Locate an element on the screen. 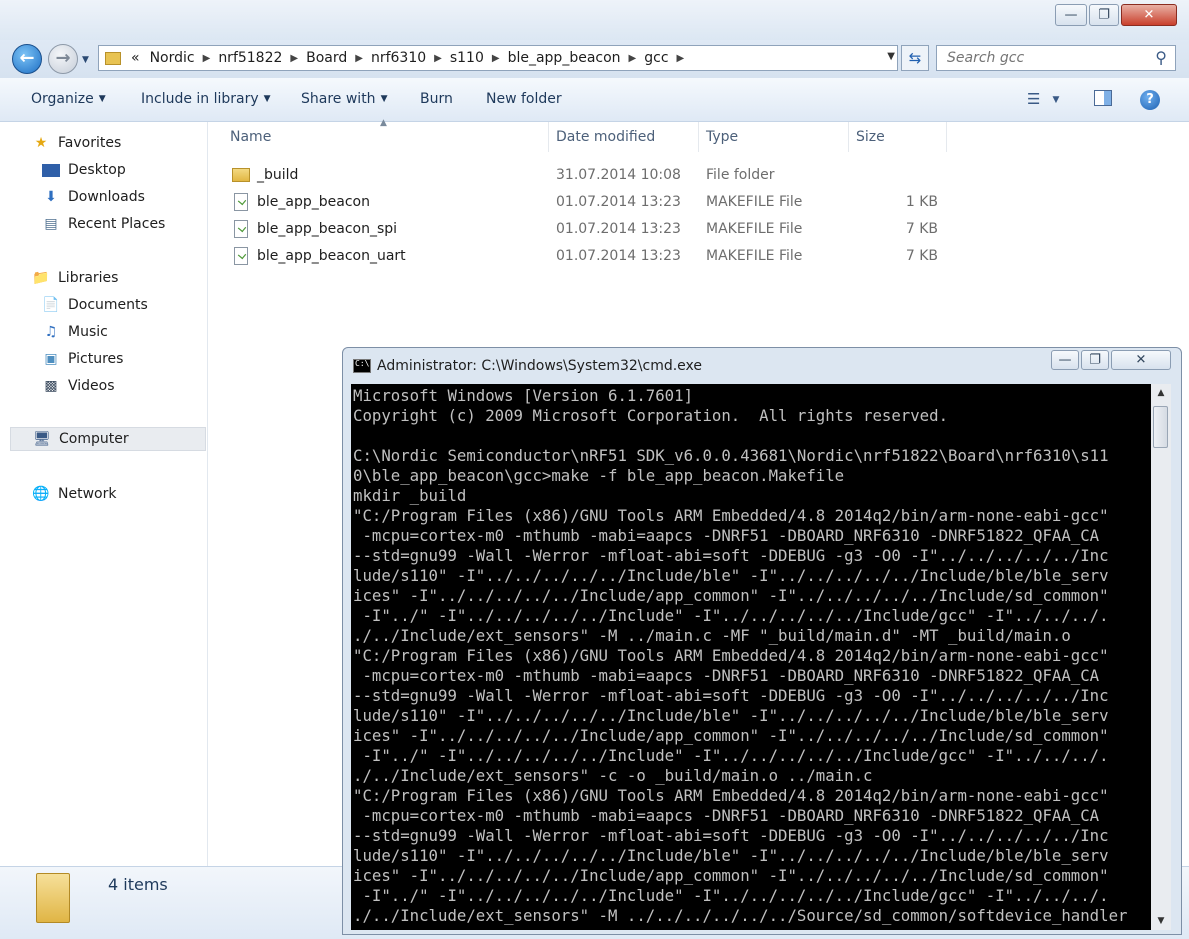 The image size is (1189, 939). include-in-library-menu: Include in library ▼ is located at coordinates (206, 99).